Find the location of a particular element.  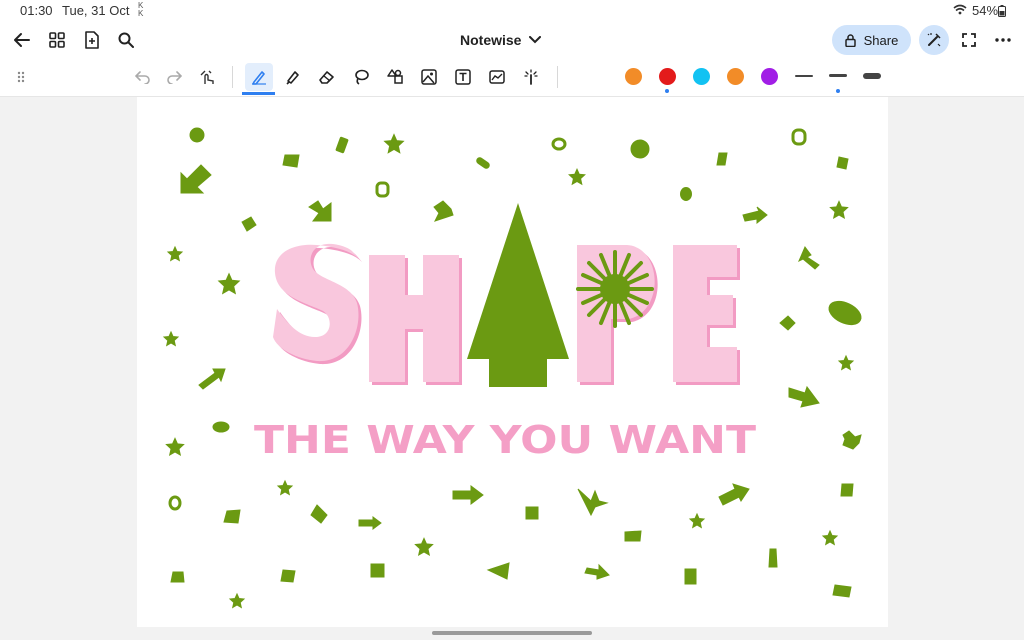

magic-pen-button is located at coordinates (934, 40).